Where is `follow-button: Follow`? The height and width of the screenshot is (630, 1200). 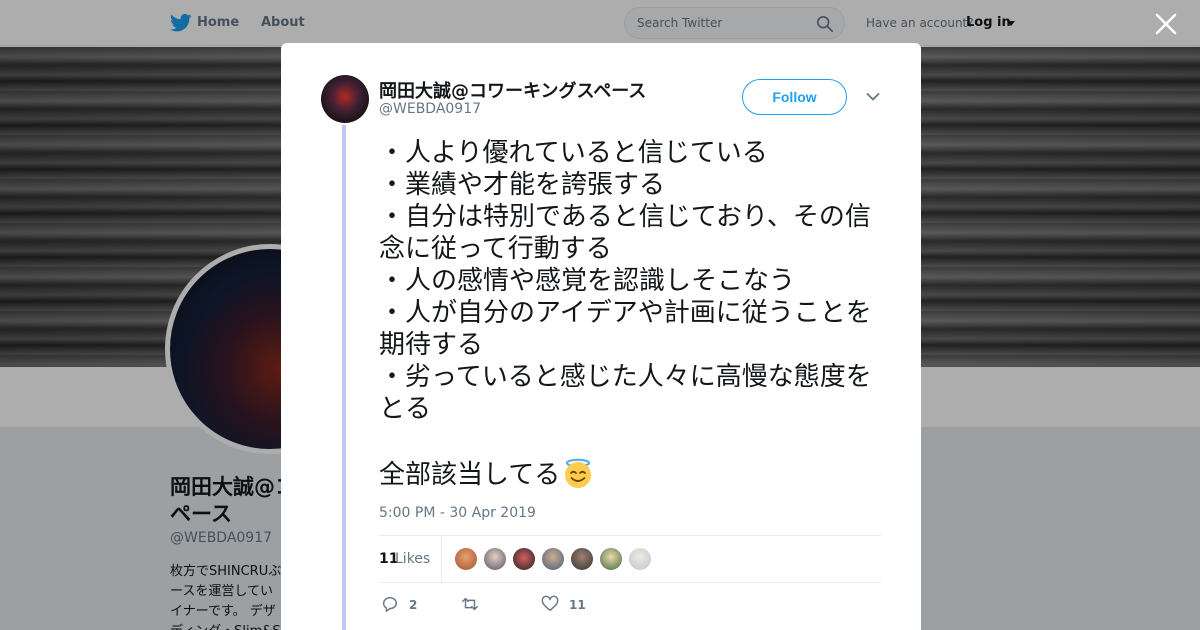
follow-button: Follow is located at coordinates (794, 97).